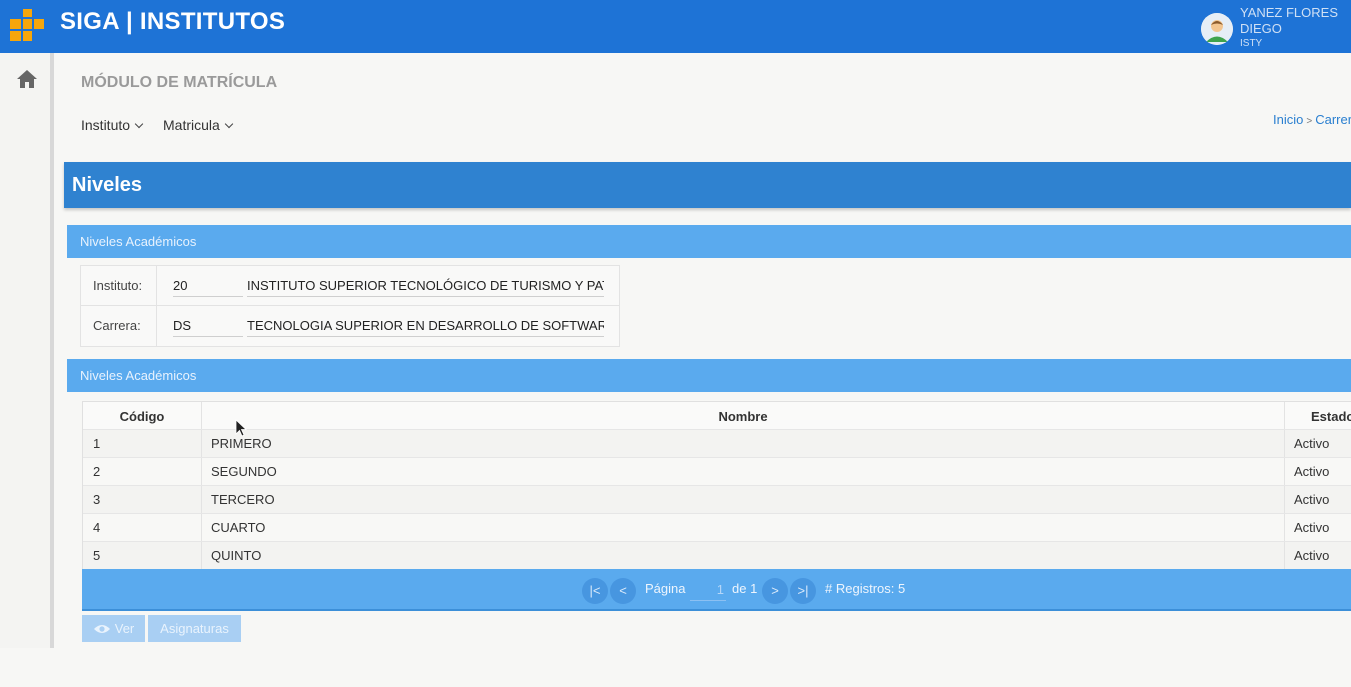 The height and width of the screenshot is (687, 1351). I want to click on cell-nombre: CUARTO, so click(742, 527).